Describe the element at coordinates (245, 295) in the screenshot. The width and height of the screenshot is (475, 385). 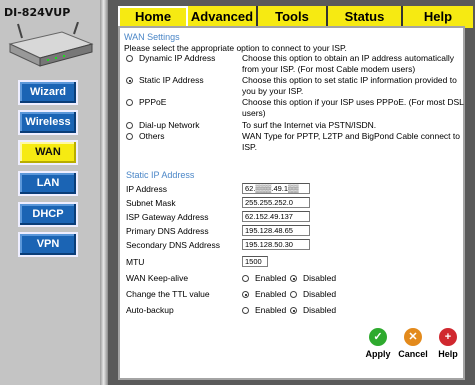
I see `ttl-enabled-radio` at that location.